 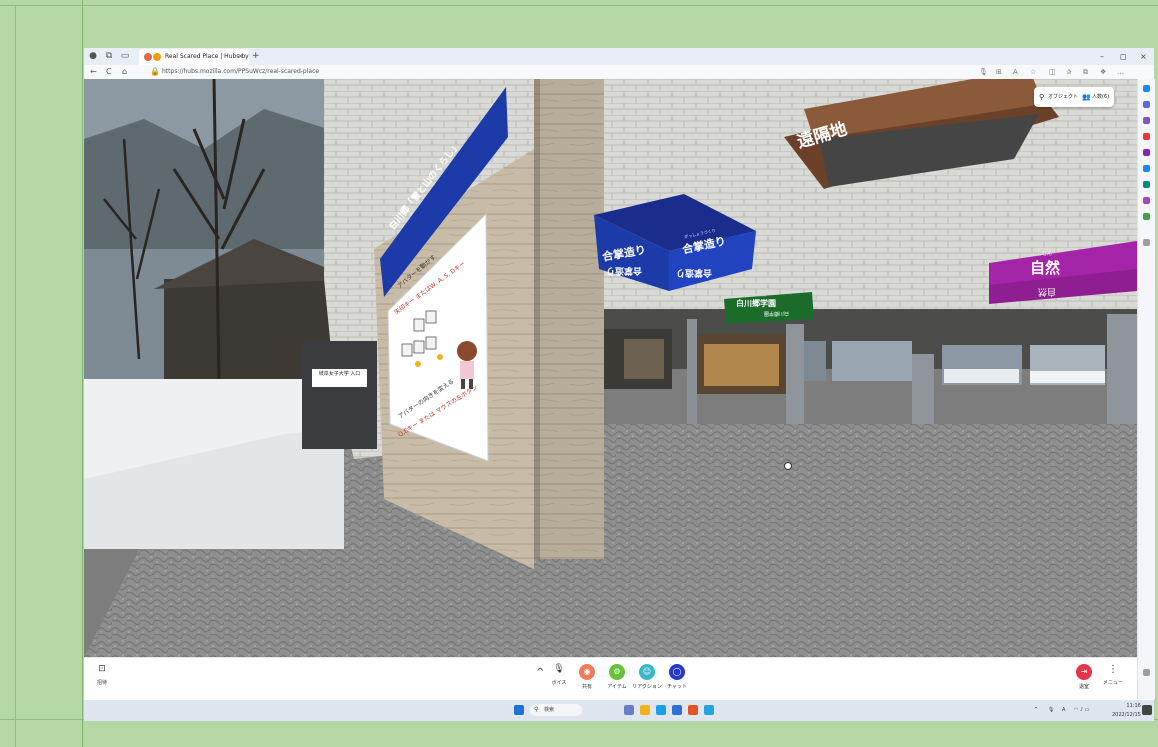 What do you see at coordinates (1045, 254) in the screenshot?
I see `sign-shizen-ruby: しぜん` at bounding box center [1045, 254].